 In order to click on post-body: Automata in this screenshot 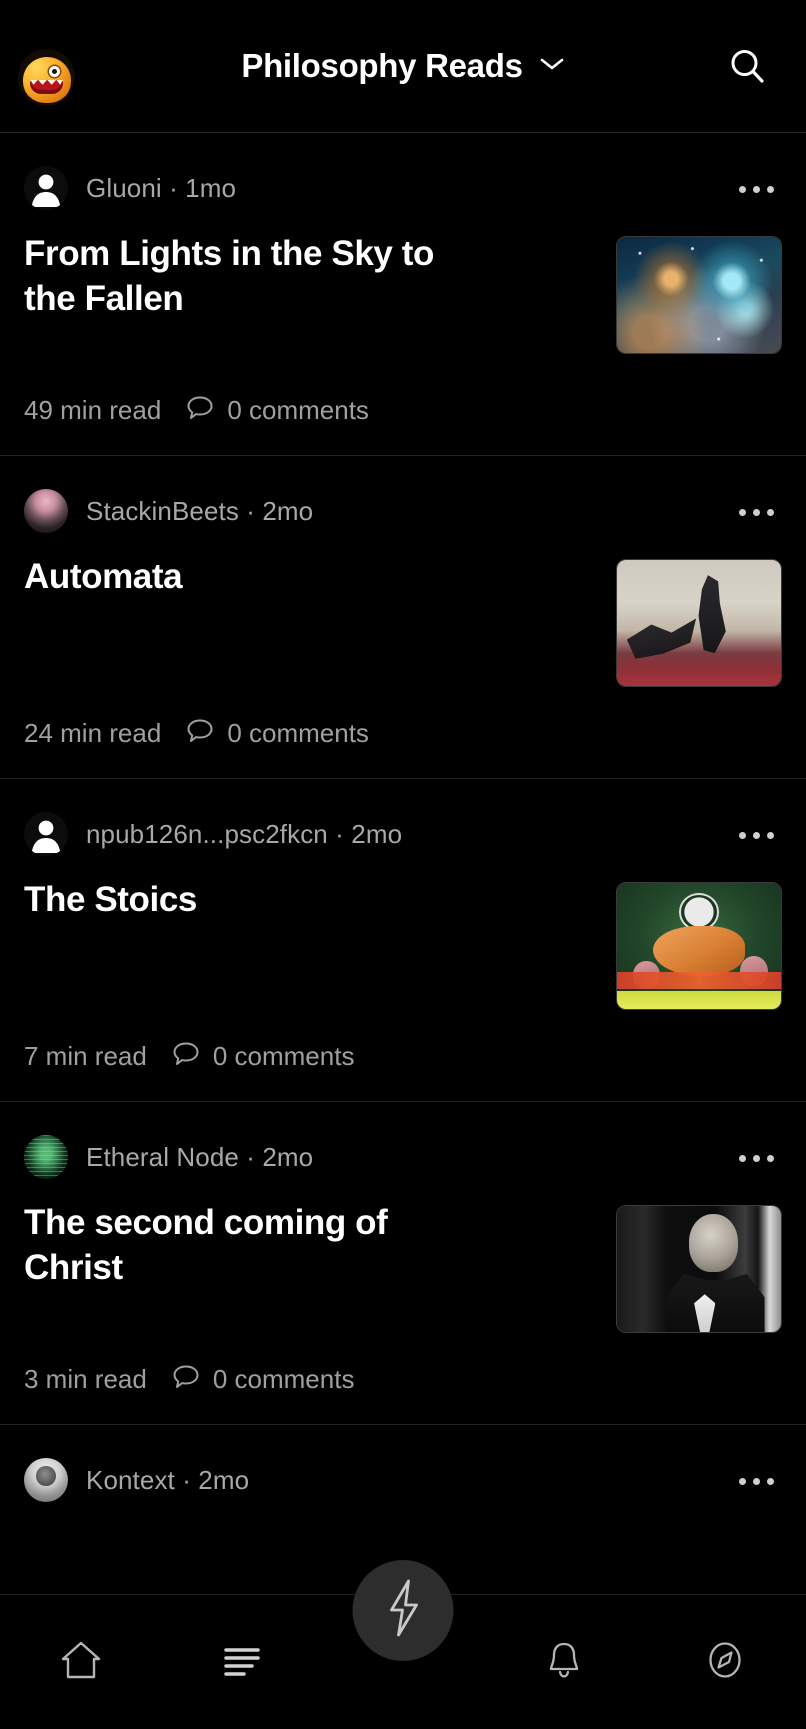, I will do `click(403, 623)`.